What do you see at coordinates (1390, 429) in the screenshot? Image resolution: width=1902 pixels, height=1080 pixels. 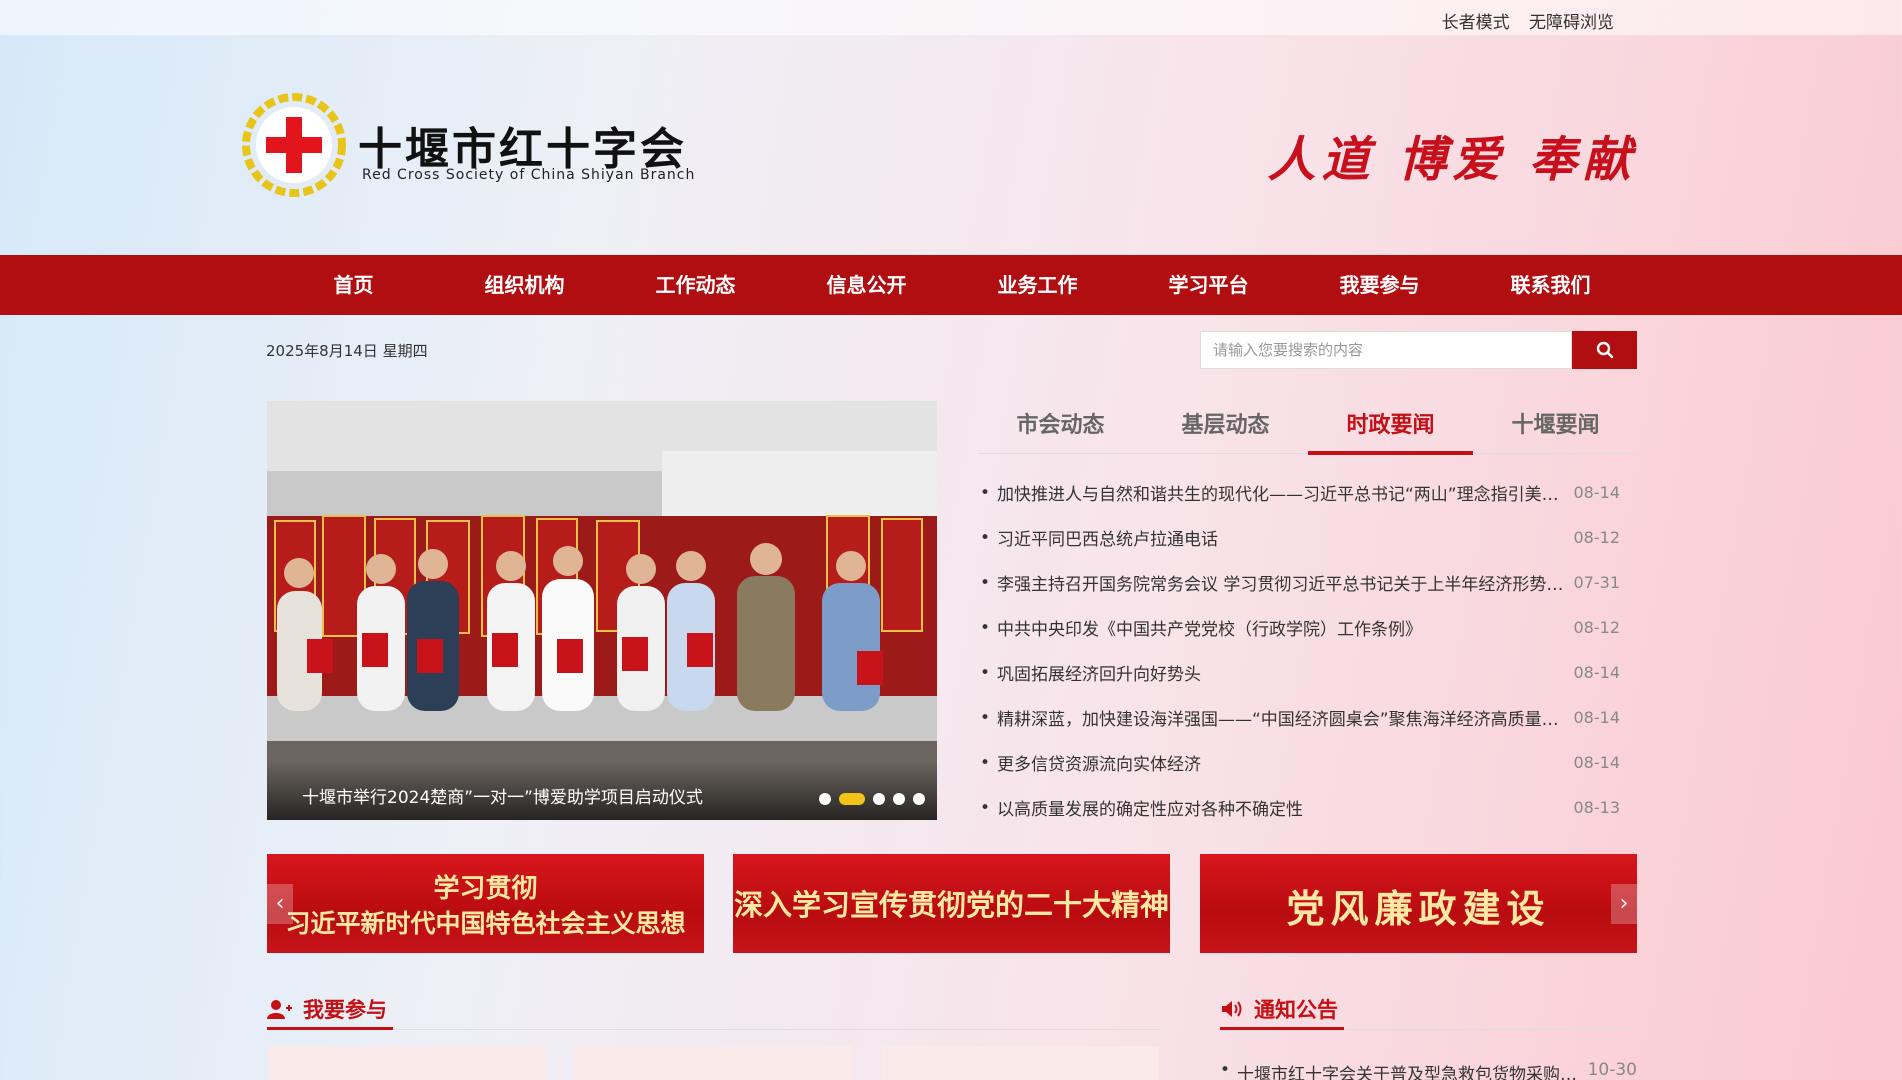 I see `tab-politics-news: 时政要闻` at bounding box center [1390, 429].